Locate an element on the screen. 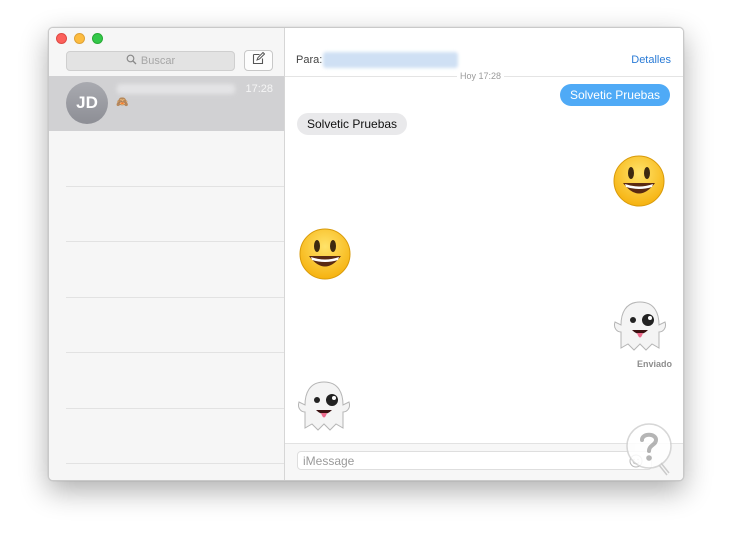  search-input: Buscar is located at coordinates (150, 61).